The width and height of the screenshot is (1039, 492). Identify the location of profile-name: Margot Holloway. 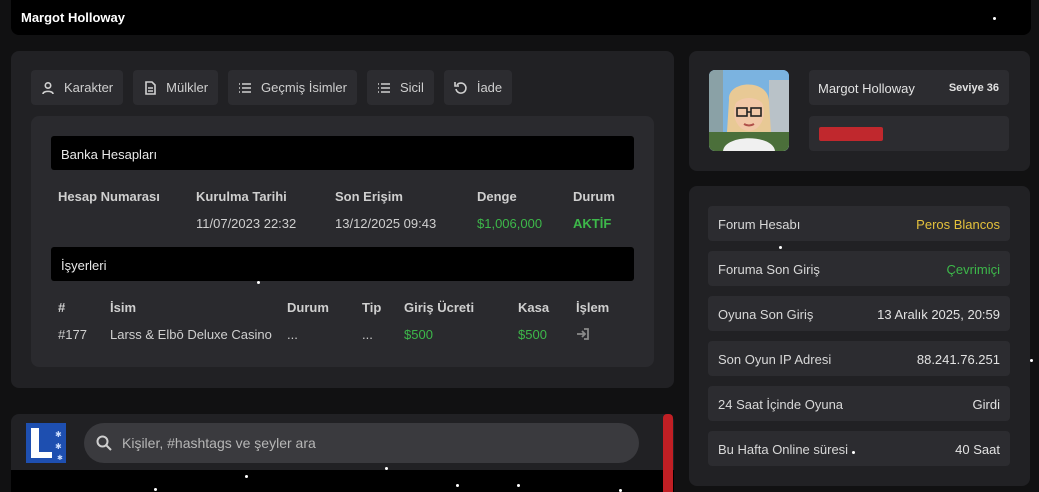
(866, 88).